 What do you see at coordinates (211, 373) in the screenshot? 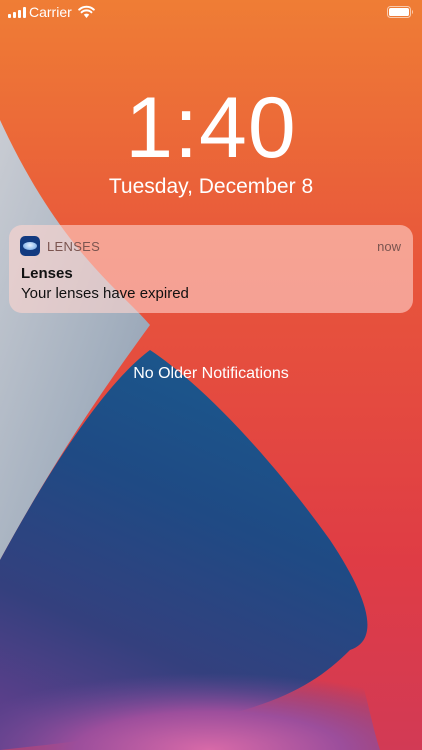
I see `no-older-notifications-label: No Older Notifications` at bounding box center [211, 373].